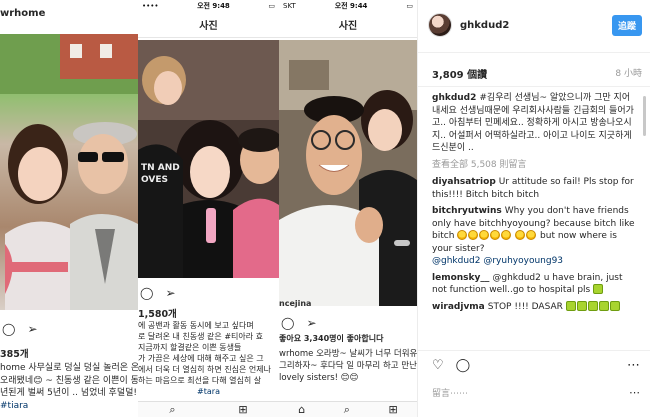 This screenshot has height=417, width=650. I want to click on avatar, so click(440, 25).